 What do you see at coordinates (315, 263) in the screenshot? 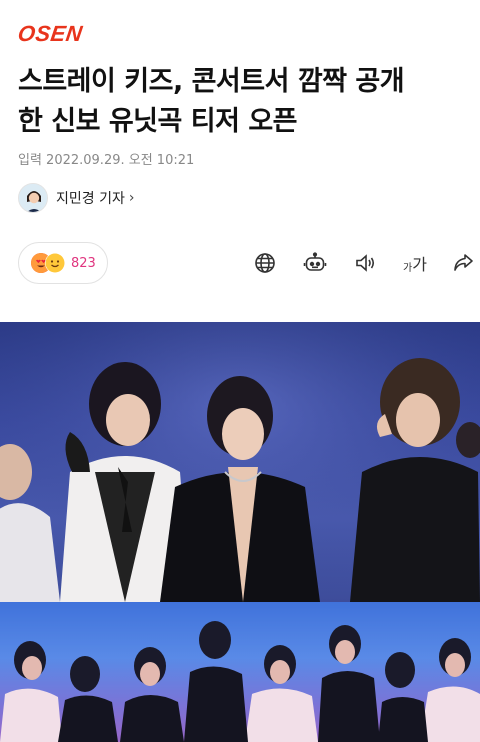
I see `robot-summary-icon` at bounding box center [315, 263].